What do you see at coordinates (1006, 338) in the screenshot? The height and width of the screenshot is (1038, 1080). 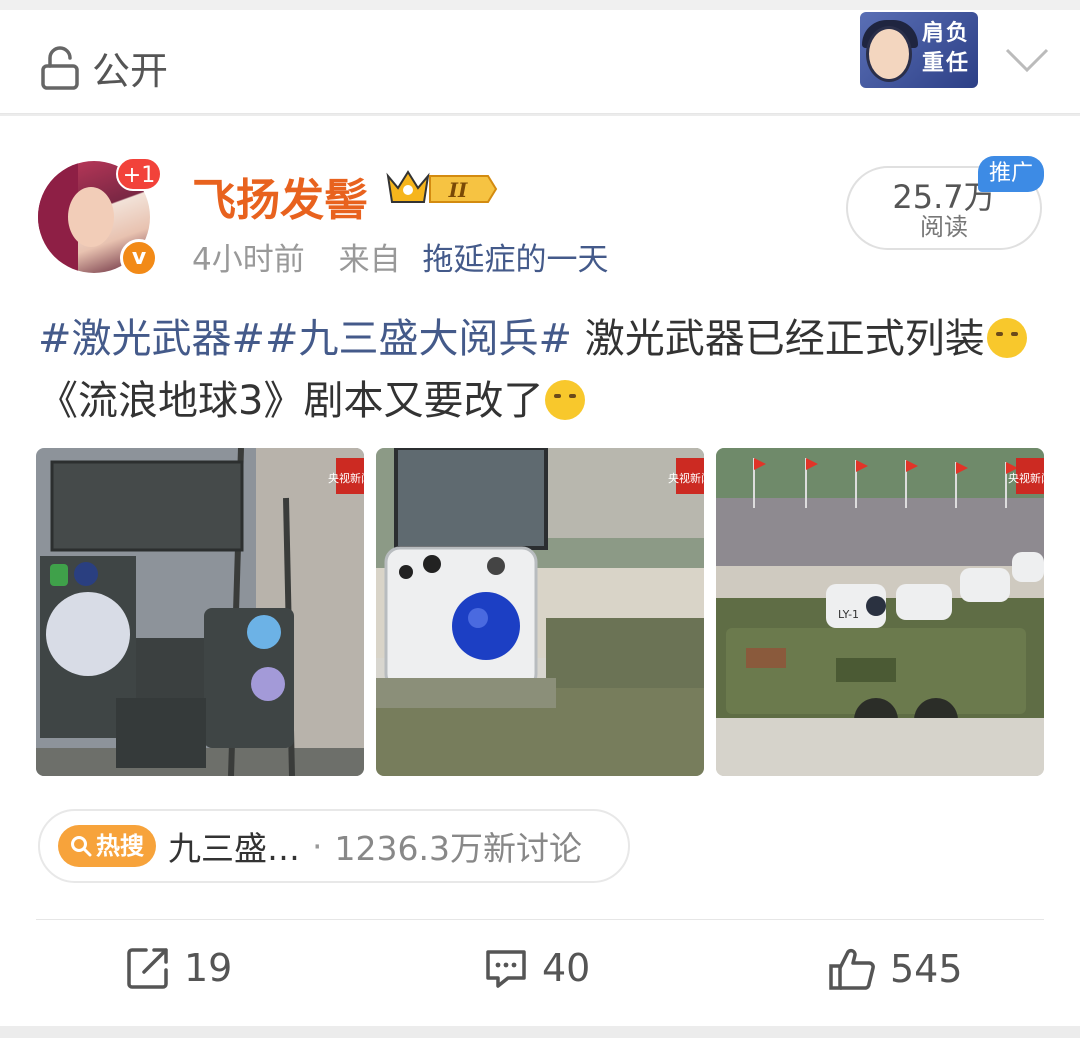 I see `smirk-emoji-icon` at bounding box center [1006, 338].